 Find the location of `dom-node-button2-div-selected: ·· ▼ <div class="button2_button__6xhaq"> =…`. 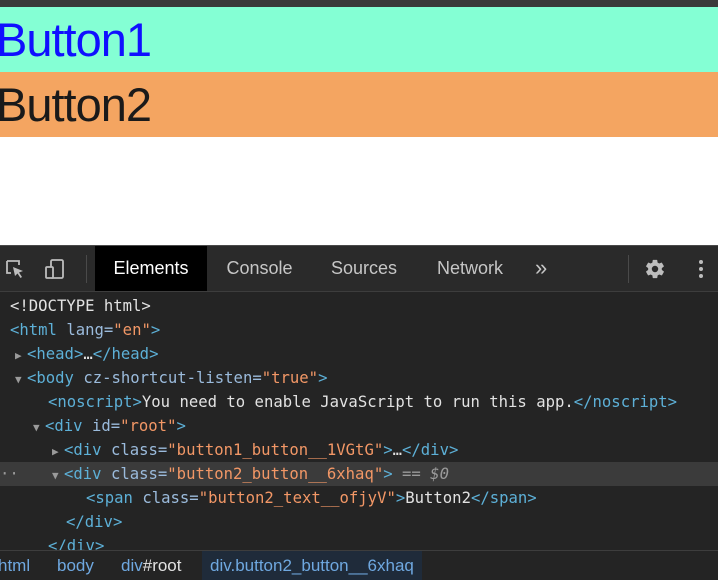

dom-node-button2-div-selected: ·· ▼ <div class="button2_button__6xhaq"> =… is located at coordinates (359, 474).